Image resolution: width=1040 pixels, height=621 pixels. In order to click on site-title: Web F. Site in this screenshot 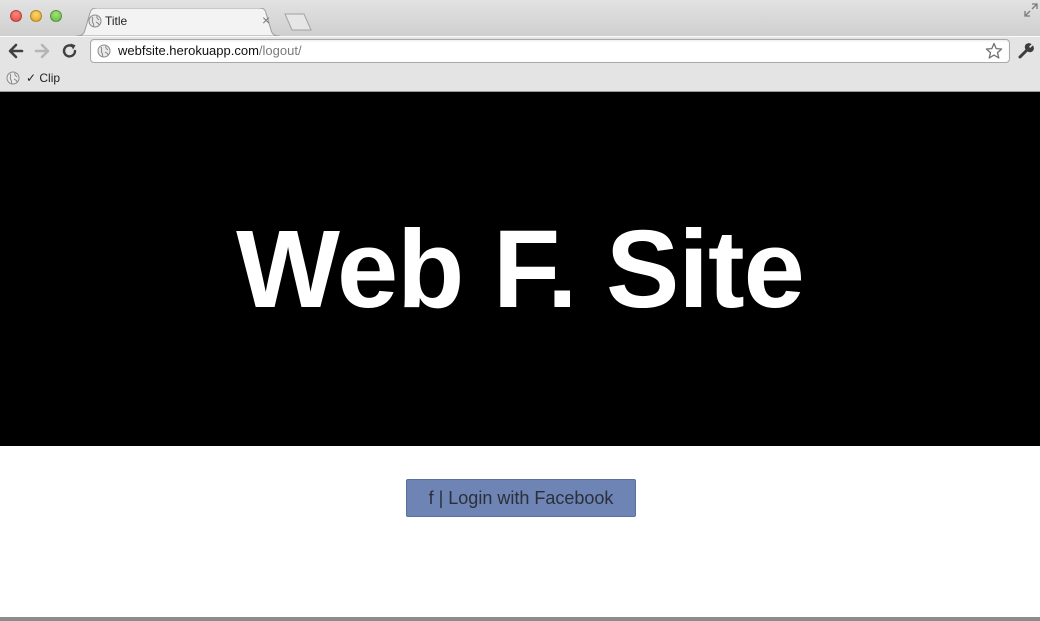, I will do `click(520, 269)`.